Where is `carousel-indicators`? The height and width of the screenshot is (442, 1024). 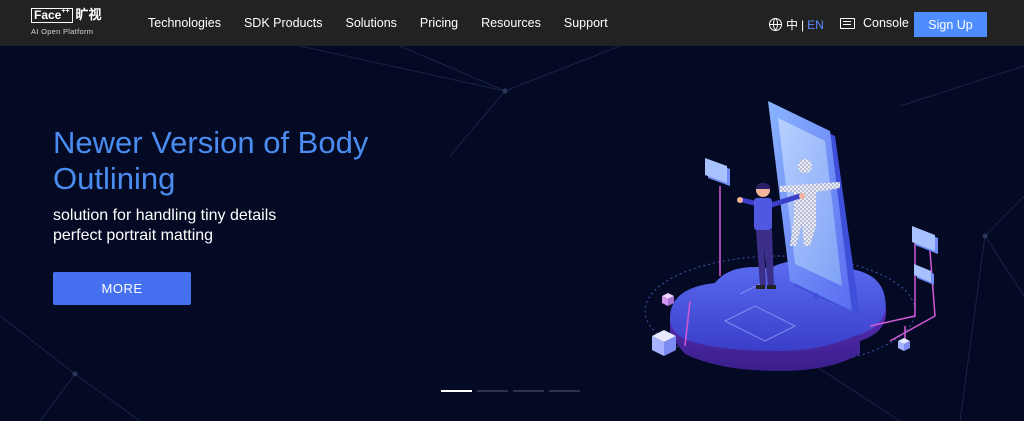 carousel-indicators is located at coordinates (513, 391).